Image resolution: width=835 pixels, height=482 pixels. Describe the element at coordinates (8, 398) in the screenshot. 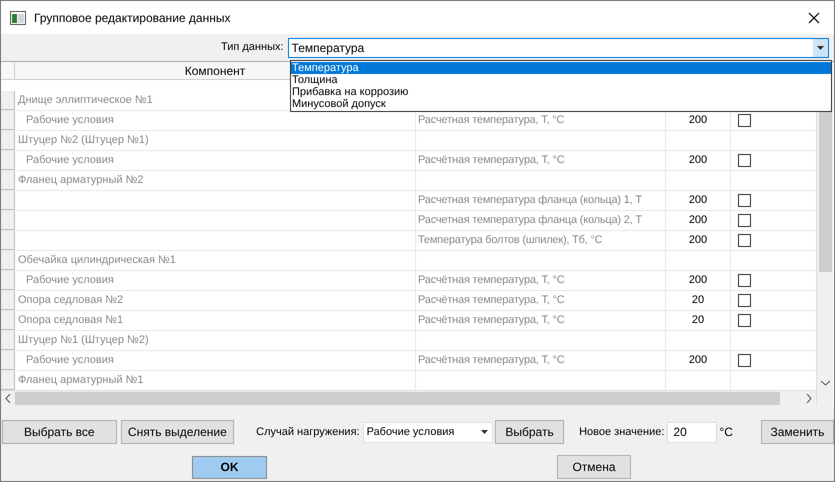

I see `scroll-left-icon` at that location.